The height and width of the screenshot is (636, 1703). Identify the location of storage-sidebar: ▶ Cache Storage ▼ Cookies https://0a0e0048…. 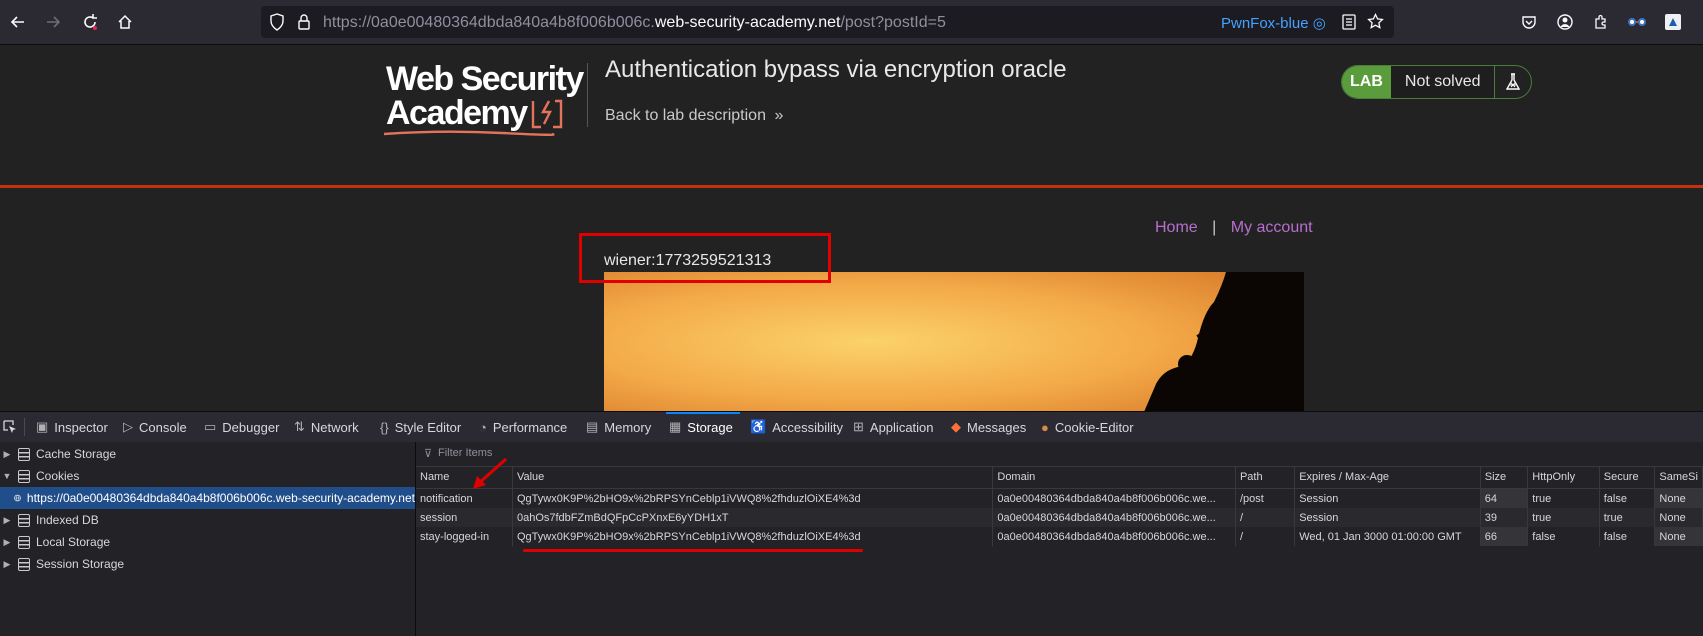
(208, 539).